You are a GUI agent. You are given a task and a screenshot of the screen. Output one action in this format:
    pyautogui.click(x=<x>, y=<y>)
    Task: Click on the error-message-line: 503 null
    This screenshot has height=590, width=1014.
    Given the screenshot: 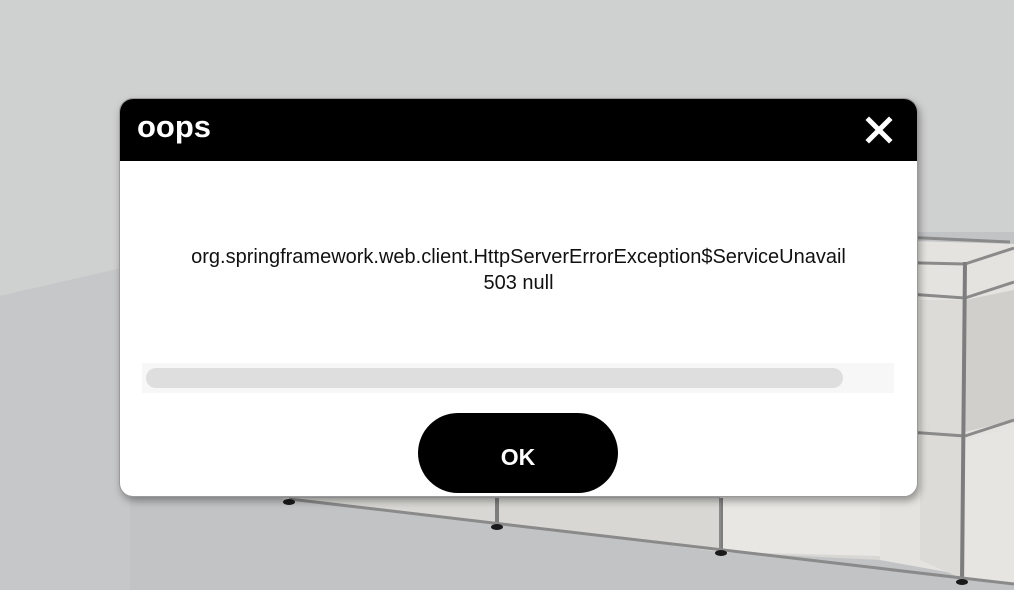 What is the action you would take?
    pyautogui.click(x=518, y=283)
    